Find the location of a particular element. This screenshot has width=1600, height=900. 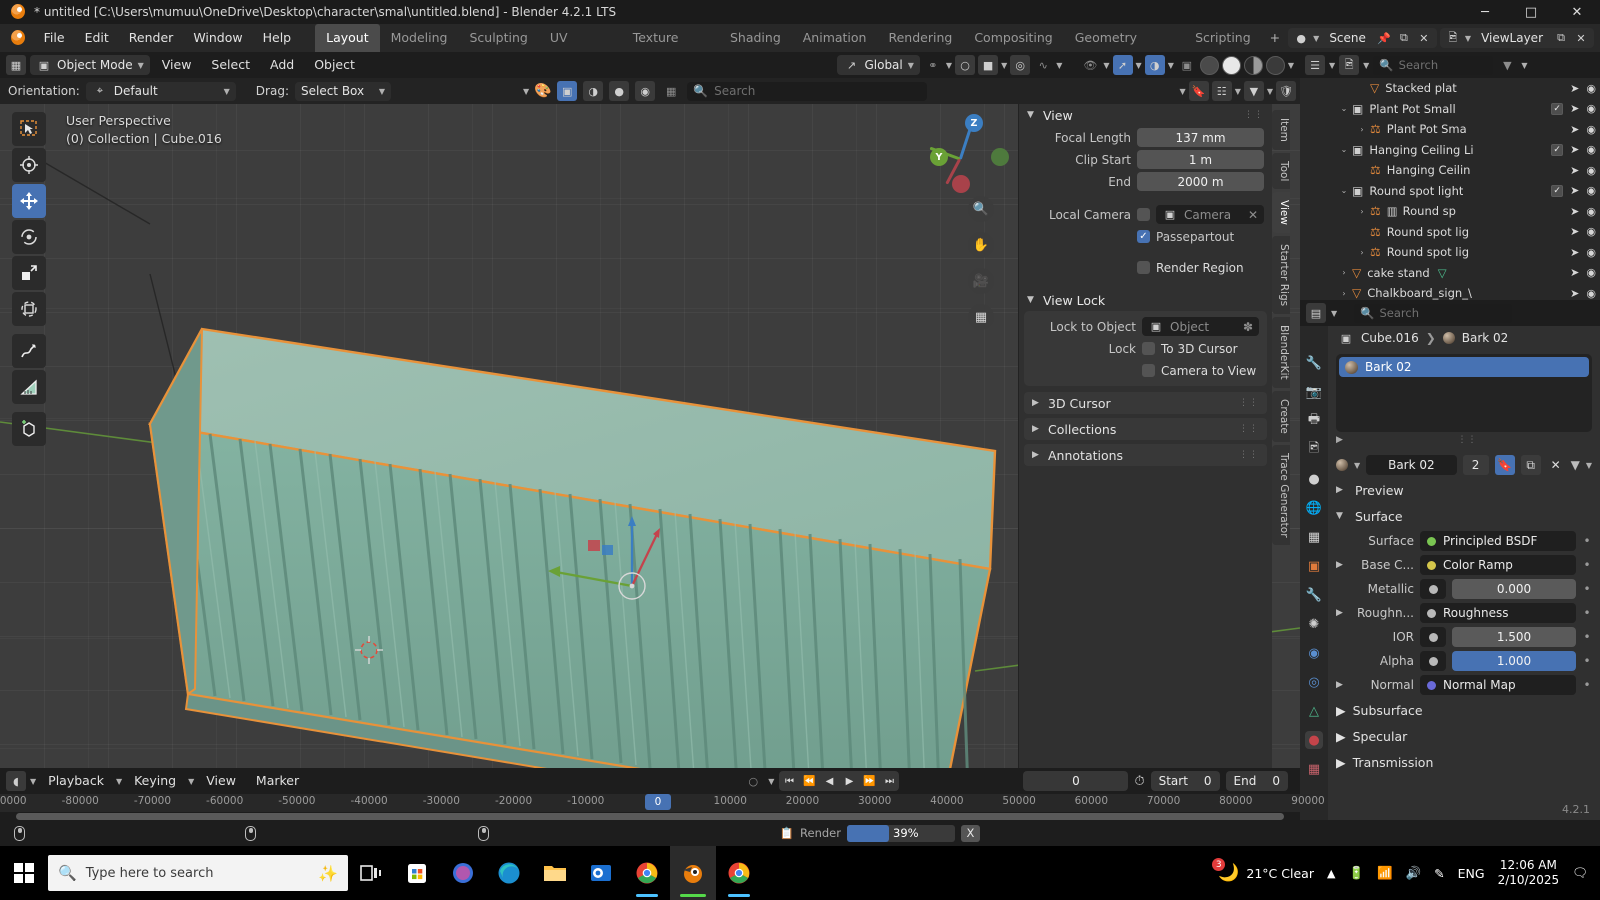

bookmark-icon: 🔖 is located at coordinates (1198, 91).